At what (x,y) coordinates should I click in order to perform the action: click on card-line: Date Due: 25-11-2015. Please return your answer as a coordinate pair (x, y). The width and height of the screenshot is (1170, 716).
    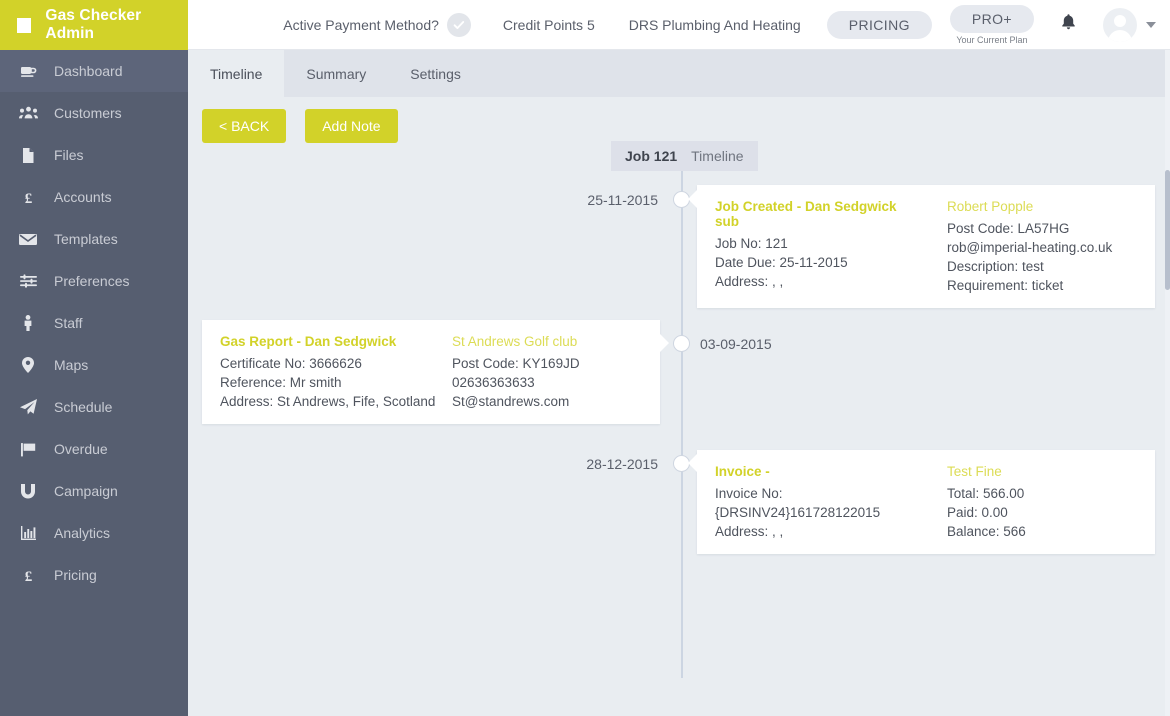
    Looking at the image, I should click on (781, 262).